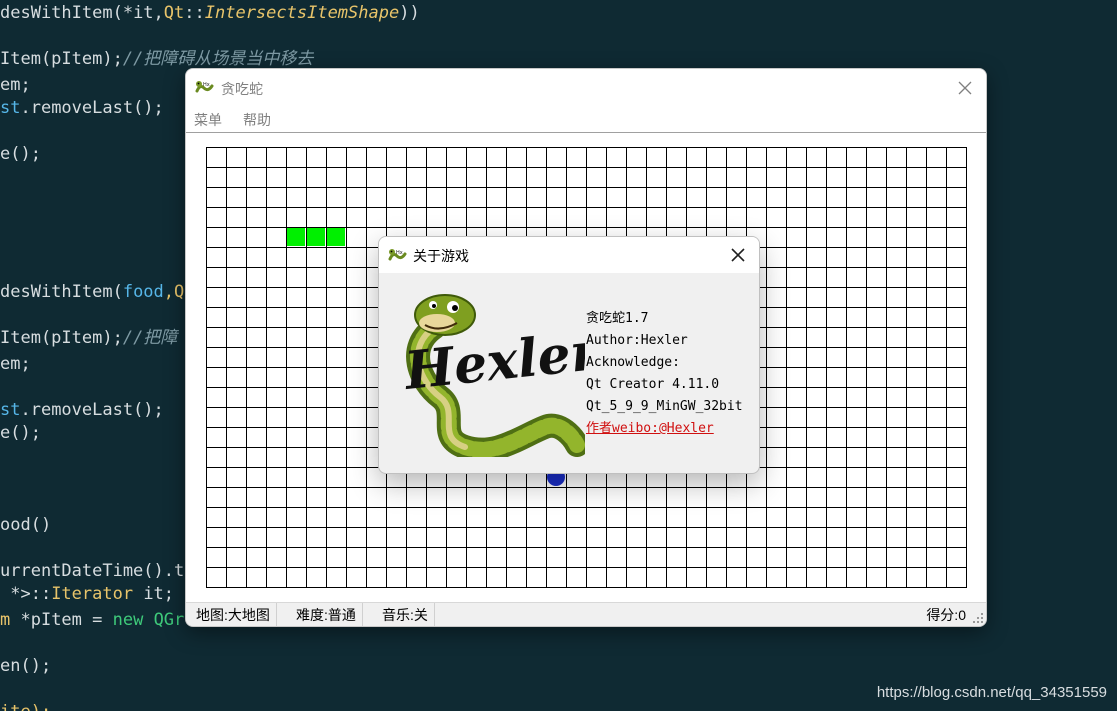  I want to click on code-line: m *pItem = new QGr, so click(92, 620).